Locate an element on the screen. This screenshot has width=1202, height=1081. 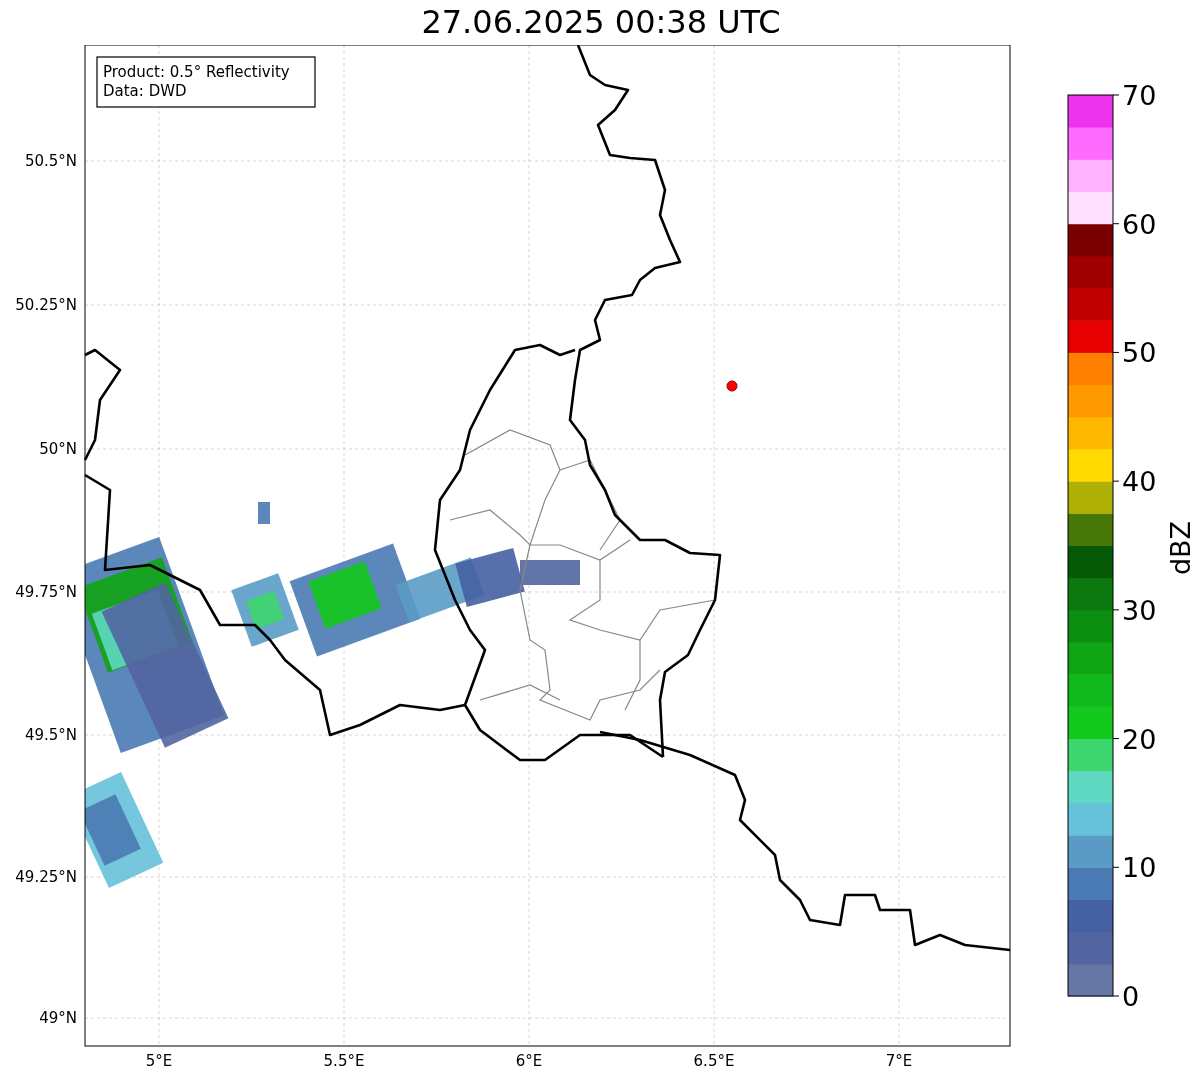
colorbar-label: dBZ is located at coordinates (1180, 548).